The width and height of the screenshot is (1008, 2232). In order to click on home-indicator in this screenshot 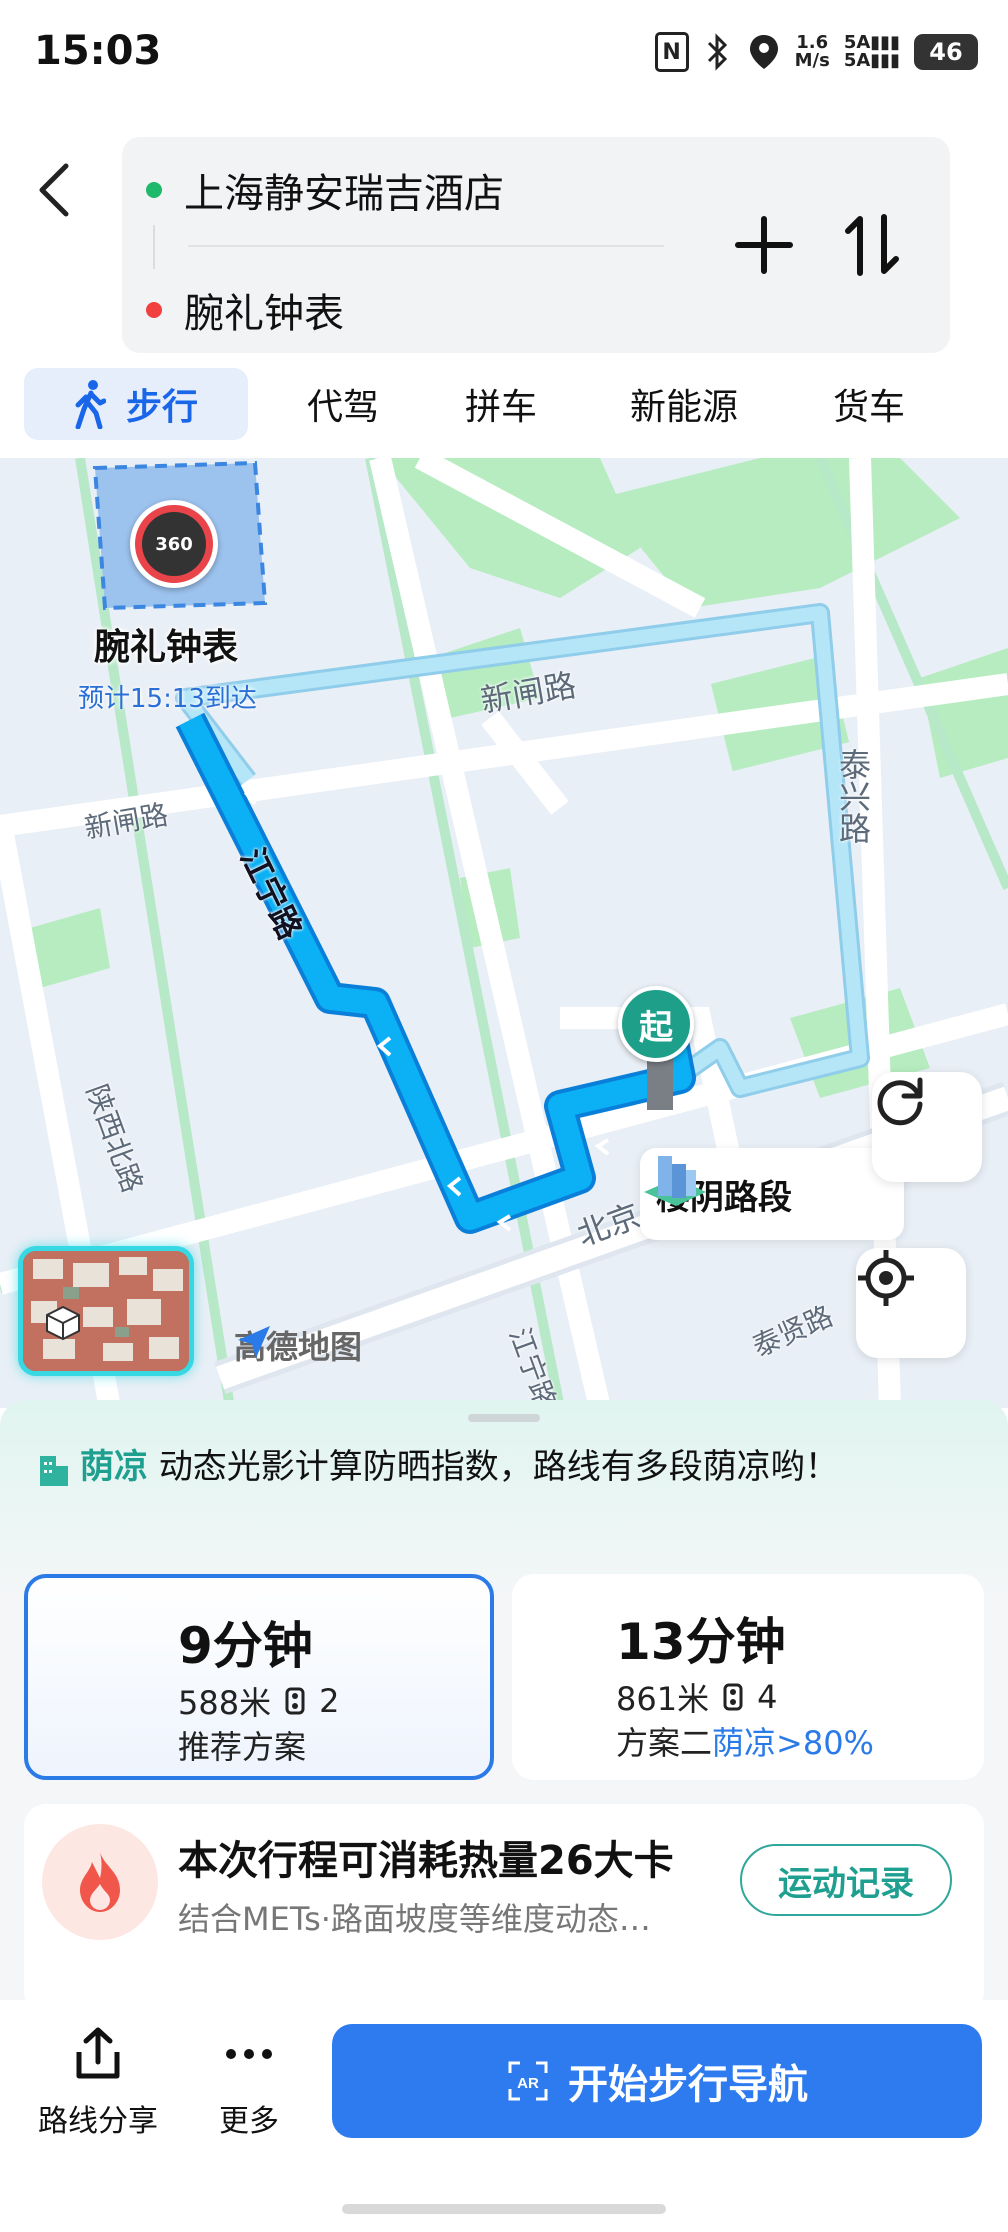, I will do `click(504, 2209)`.